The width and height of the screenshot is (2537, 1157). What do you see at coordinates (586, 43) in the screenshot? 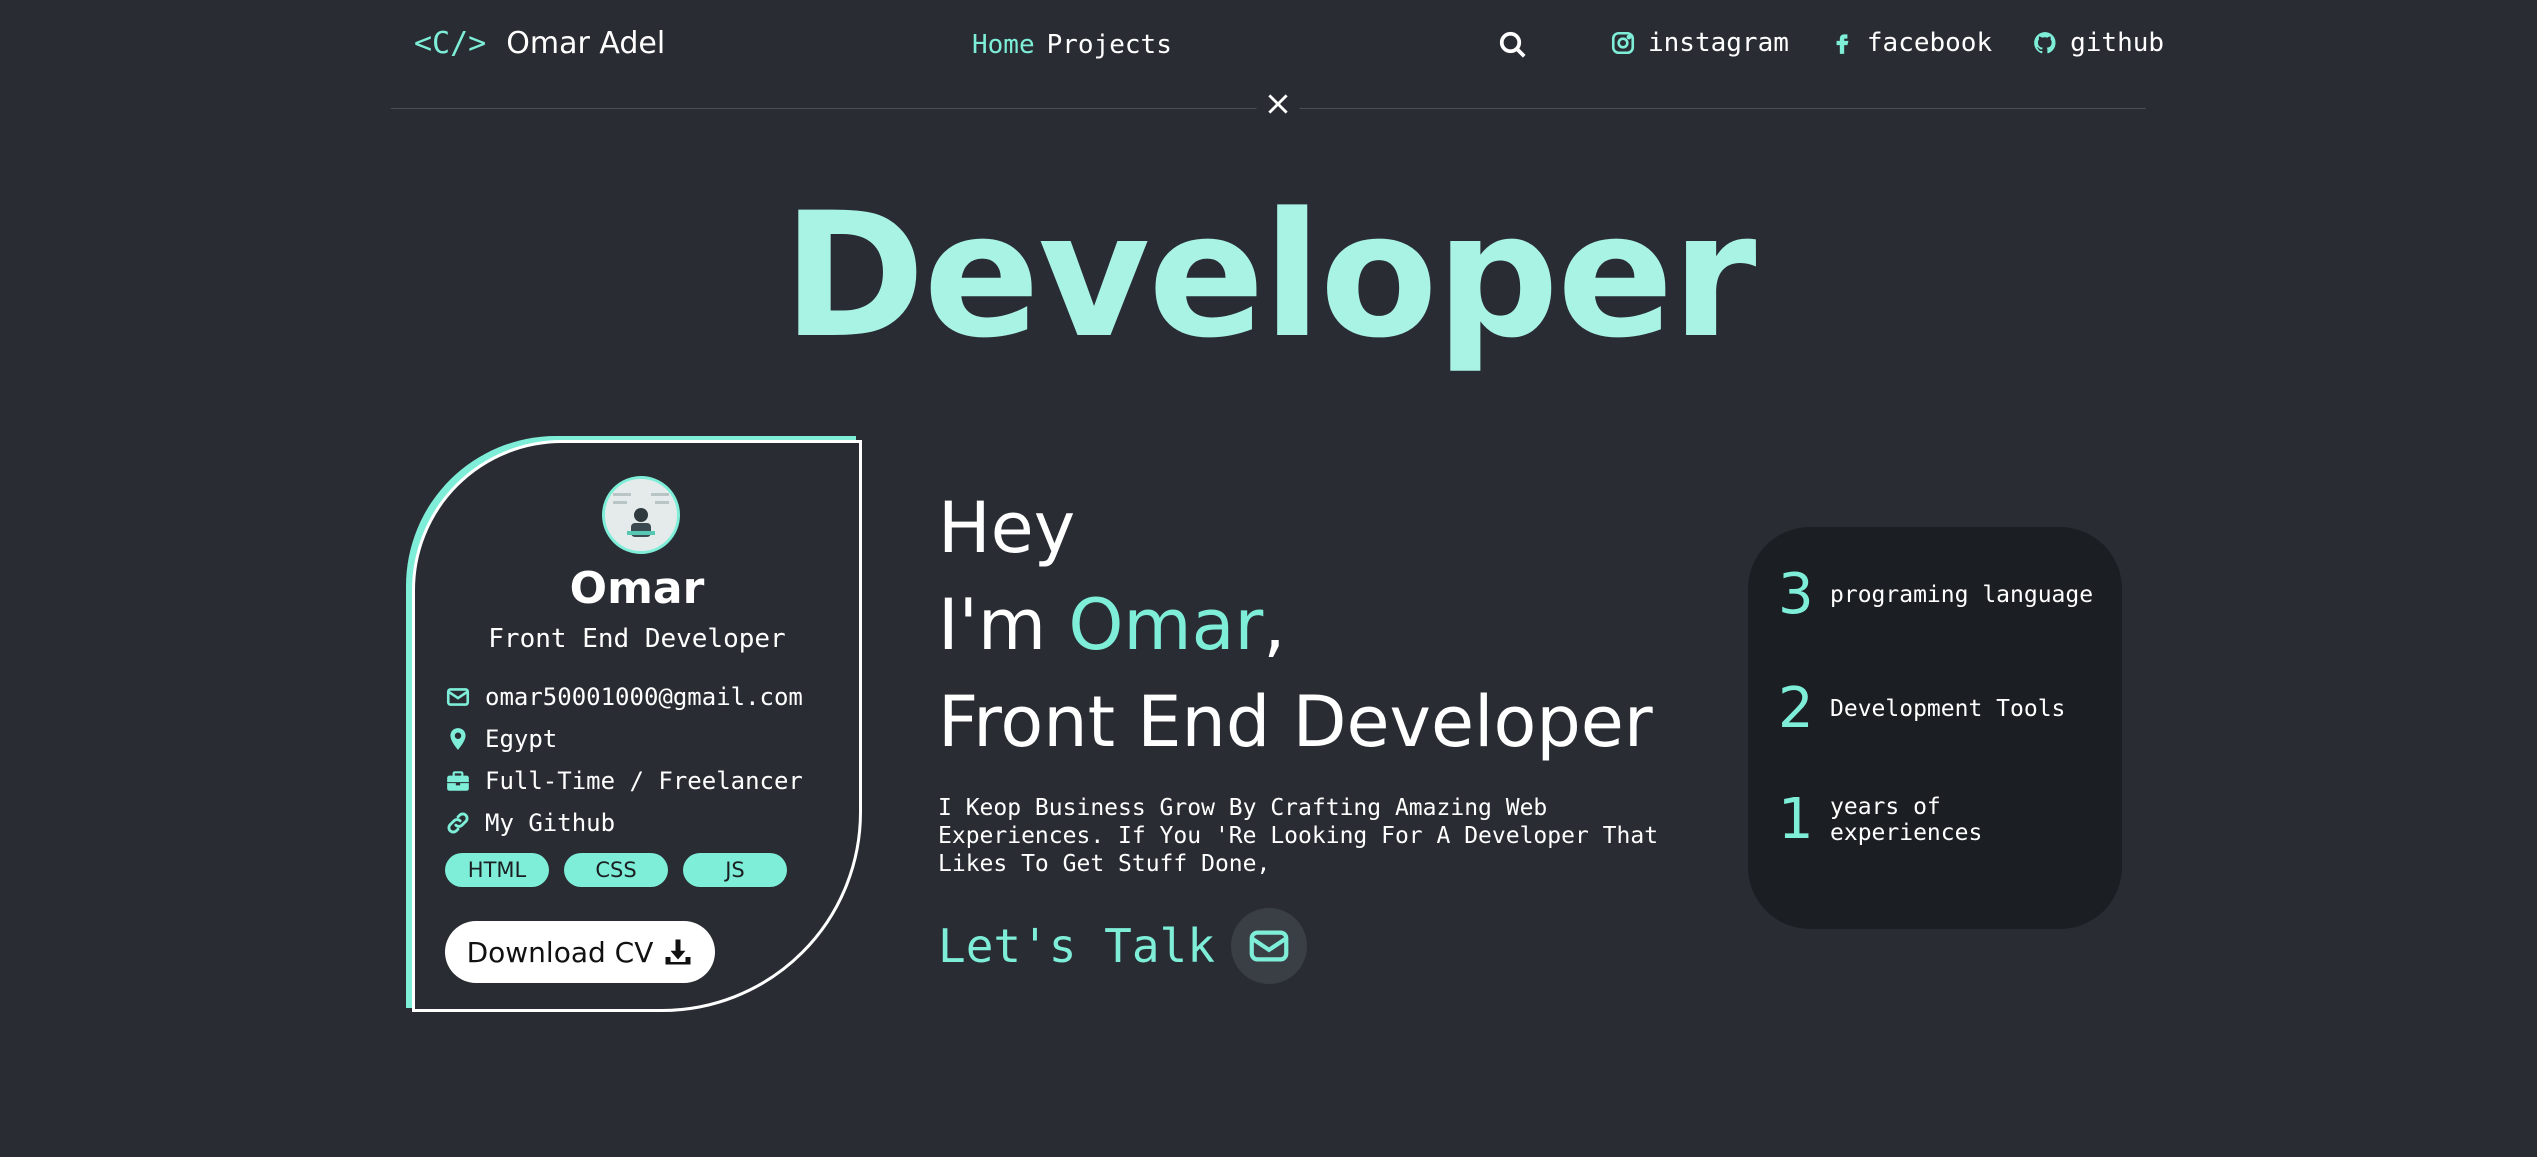
I see `logo-name: Omar Adel` at bounding box center [586, 43].